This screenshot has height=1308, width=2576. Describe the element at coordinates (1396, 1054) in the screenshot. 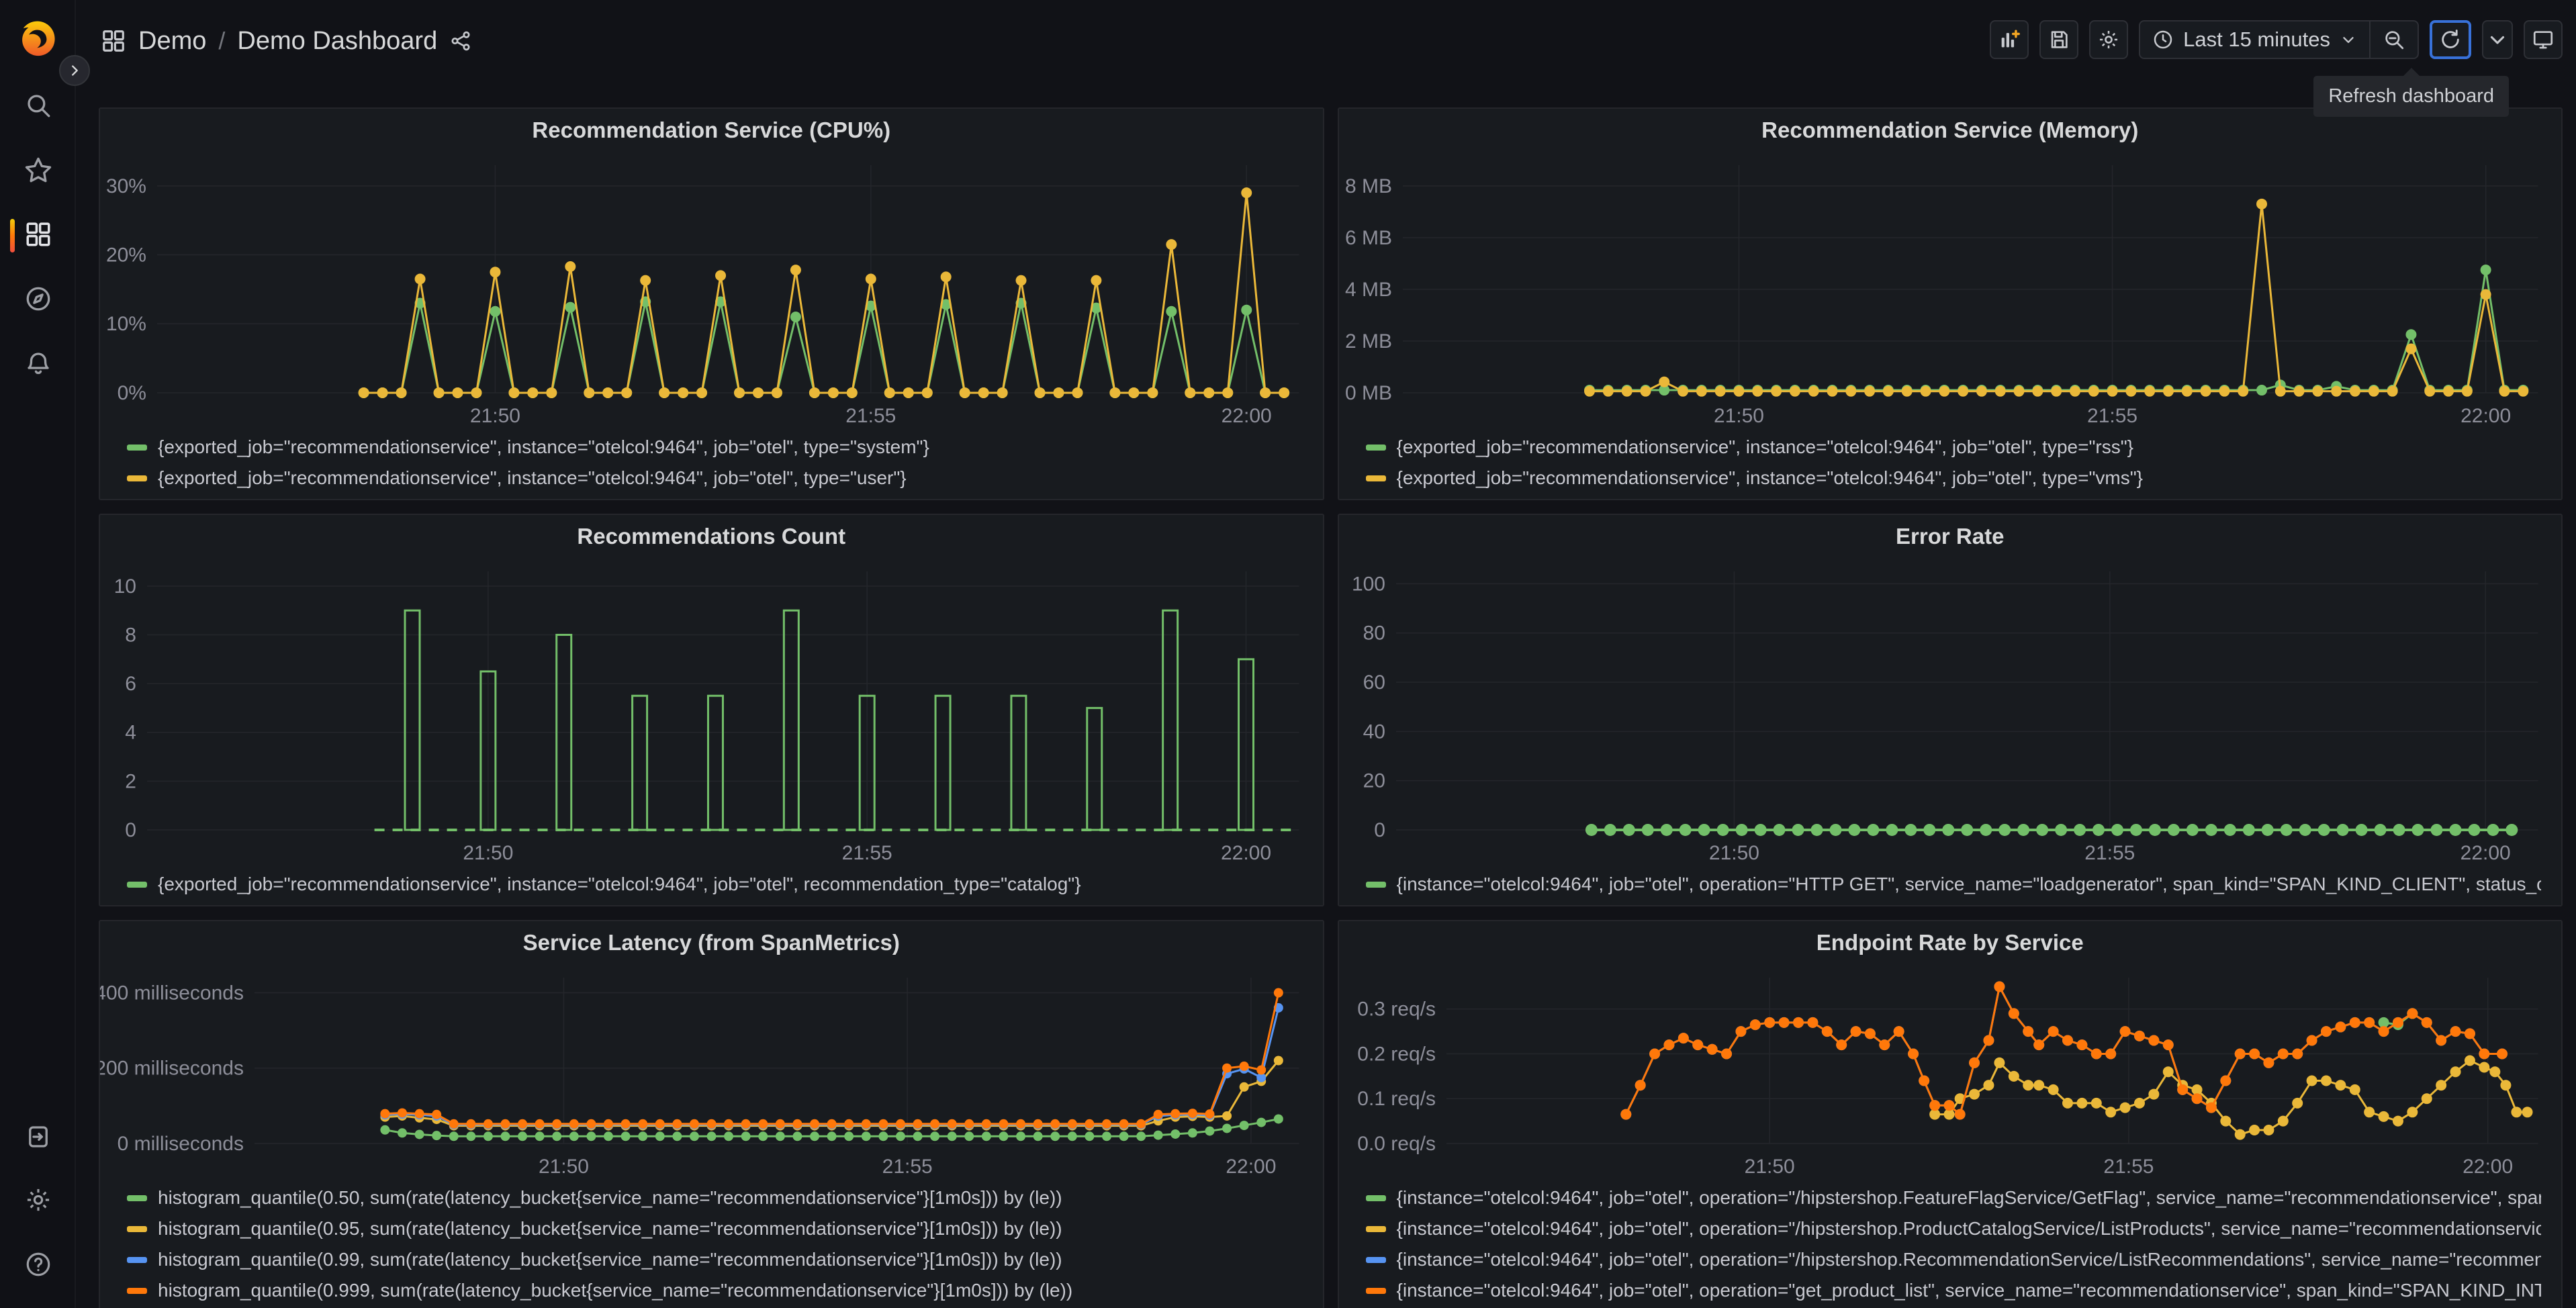

I see `svg-text: 0.2 req/s` at that location.